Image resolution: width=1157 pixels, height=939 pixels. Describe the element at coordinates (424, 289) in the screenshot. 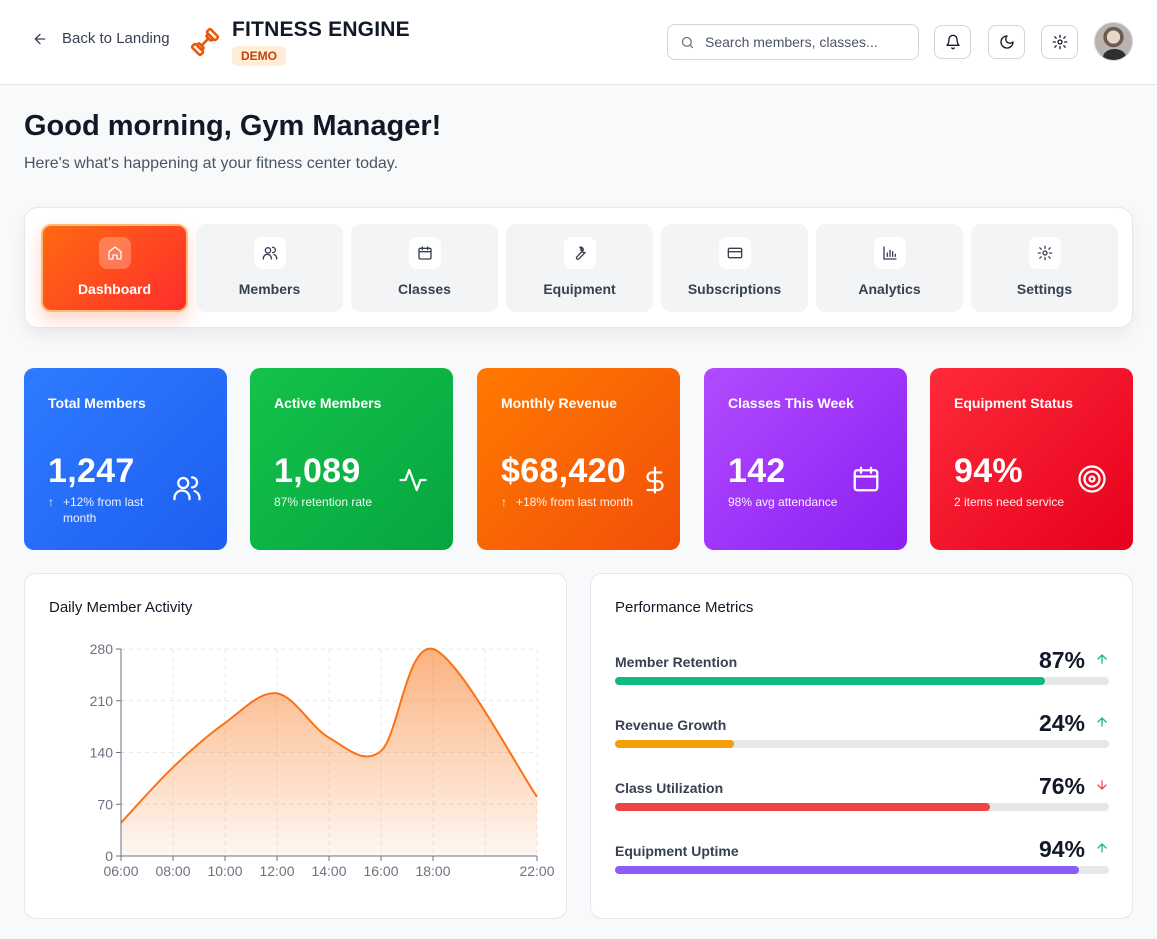

I see `tab-label: Classes` at that location.